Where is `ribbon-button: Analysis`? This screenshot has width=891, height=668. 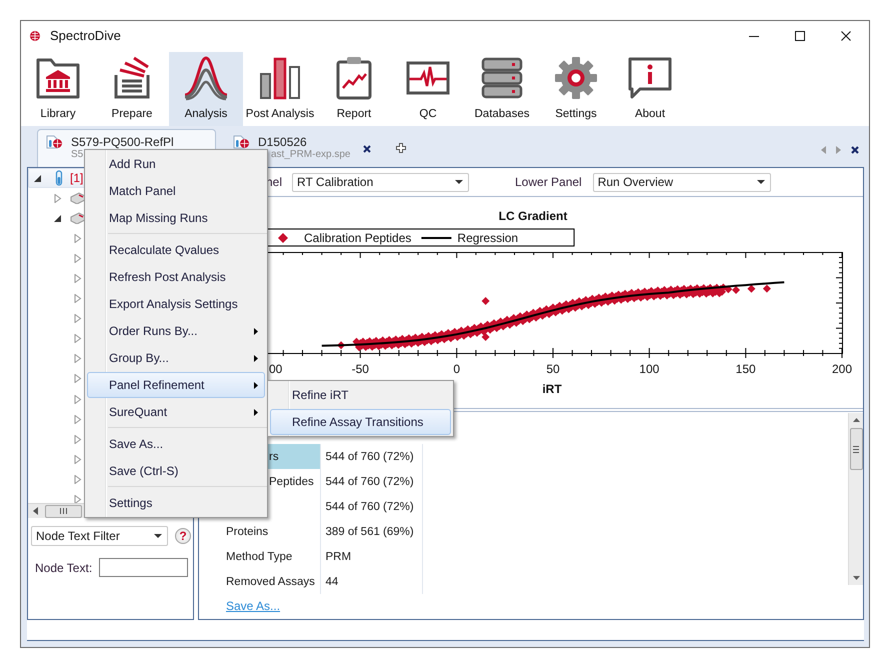
ribbon-button: Analysis is located at coordinates (206, 89).